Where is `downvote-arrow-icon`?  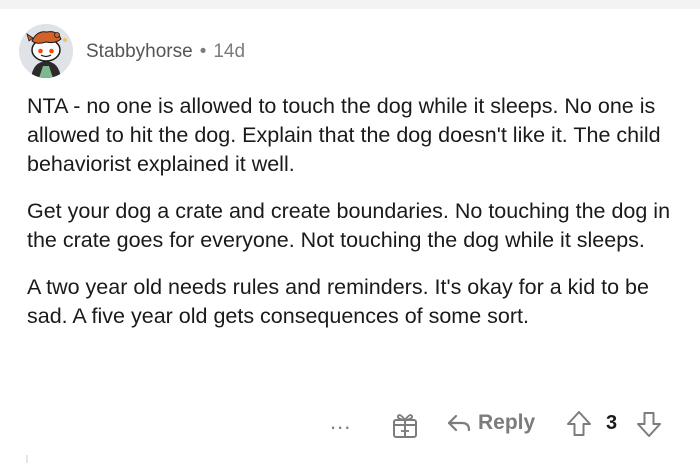 downvote-arrow-icon is located at coordinates (649, 424).